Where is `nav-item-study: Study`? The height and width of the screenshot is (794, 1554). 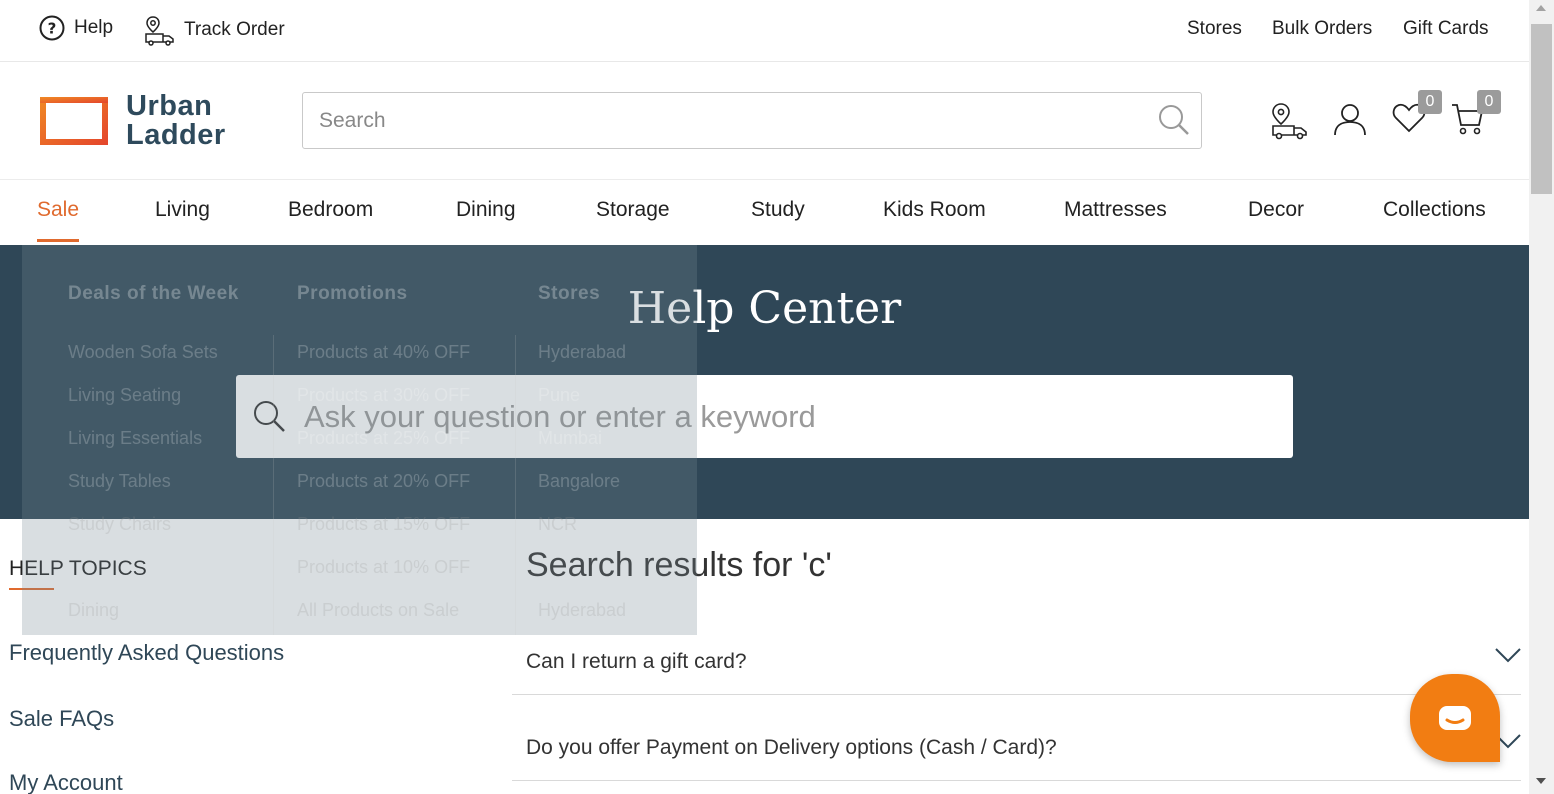
nav-item-study: Study is located at coordinates (778, 210).